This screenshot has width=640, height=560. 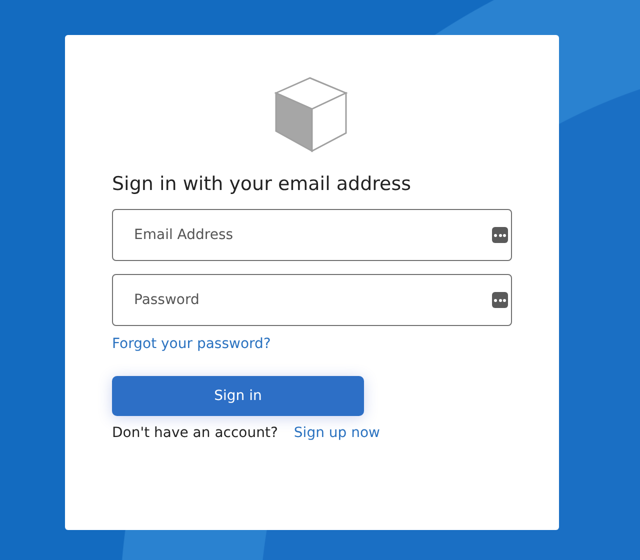 What do you see at coordinates (238, 396) in the screenshot?
I see `sign-in-button: Sign in` at bounding box center [238, 396].